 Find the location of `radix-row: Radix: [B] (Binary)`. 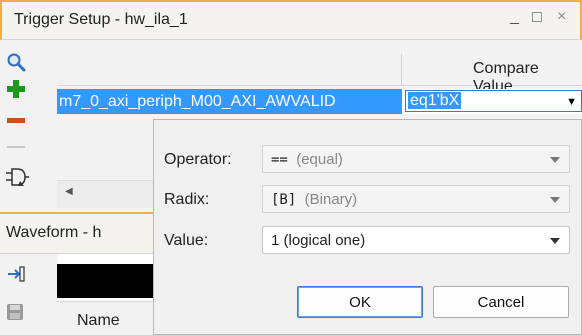

radix-row: Radix: [B] (Binary) is located at coordinates (368, 200).